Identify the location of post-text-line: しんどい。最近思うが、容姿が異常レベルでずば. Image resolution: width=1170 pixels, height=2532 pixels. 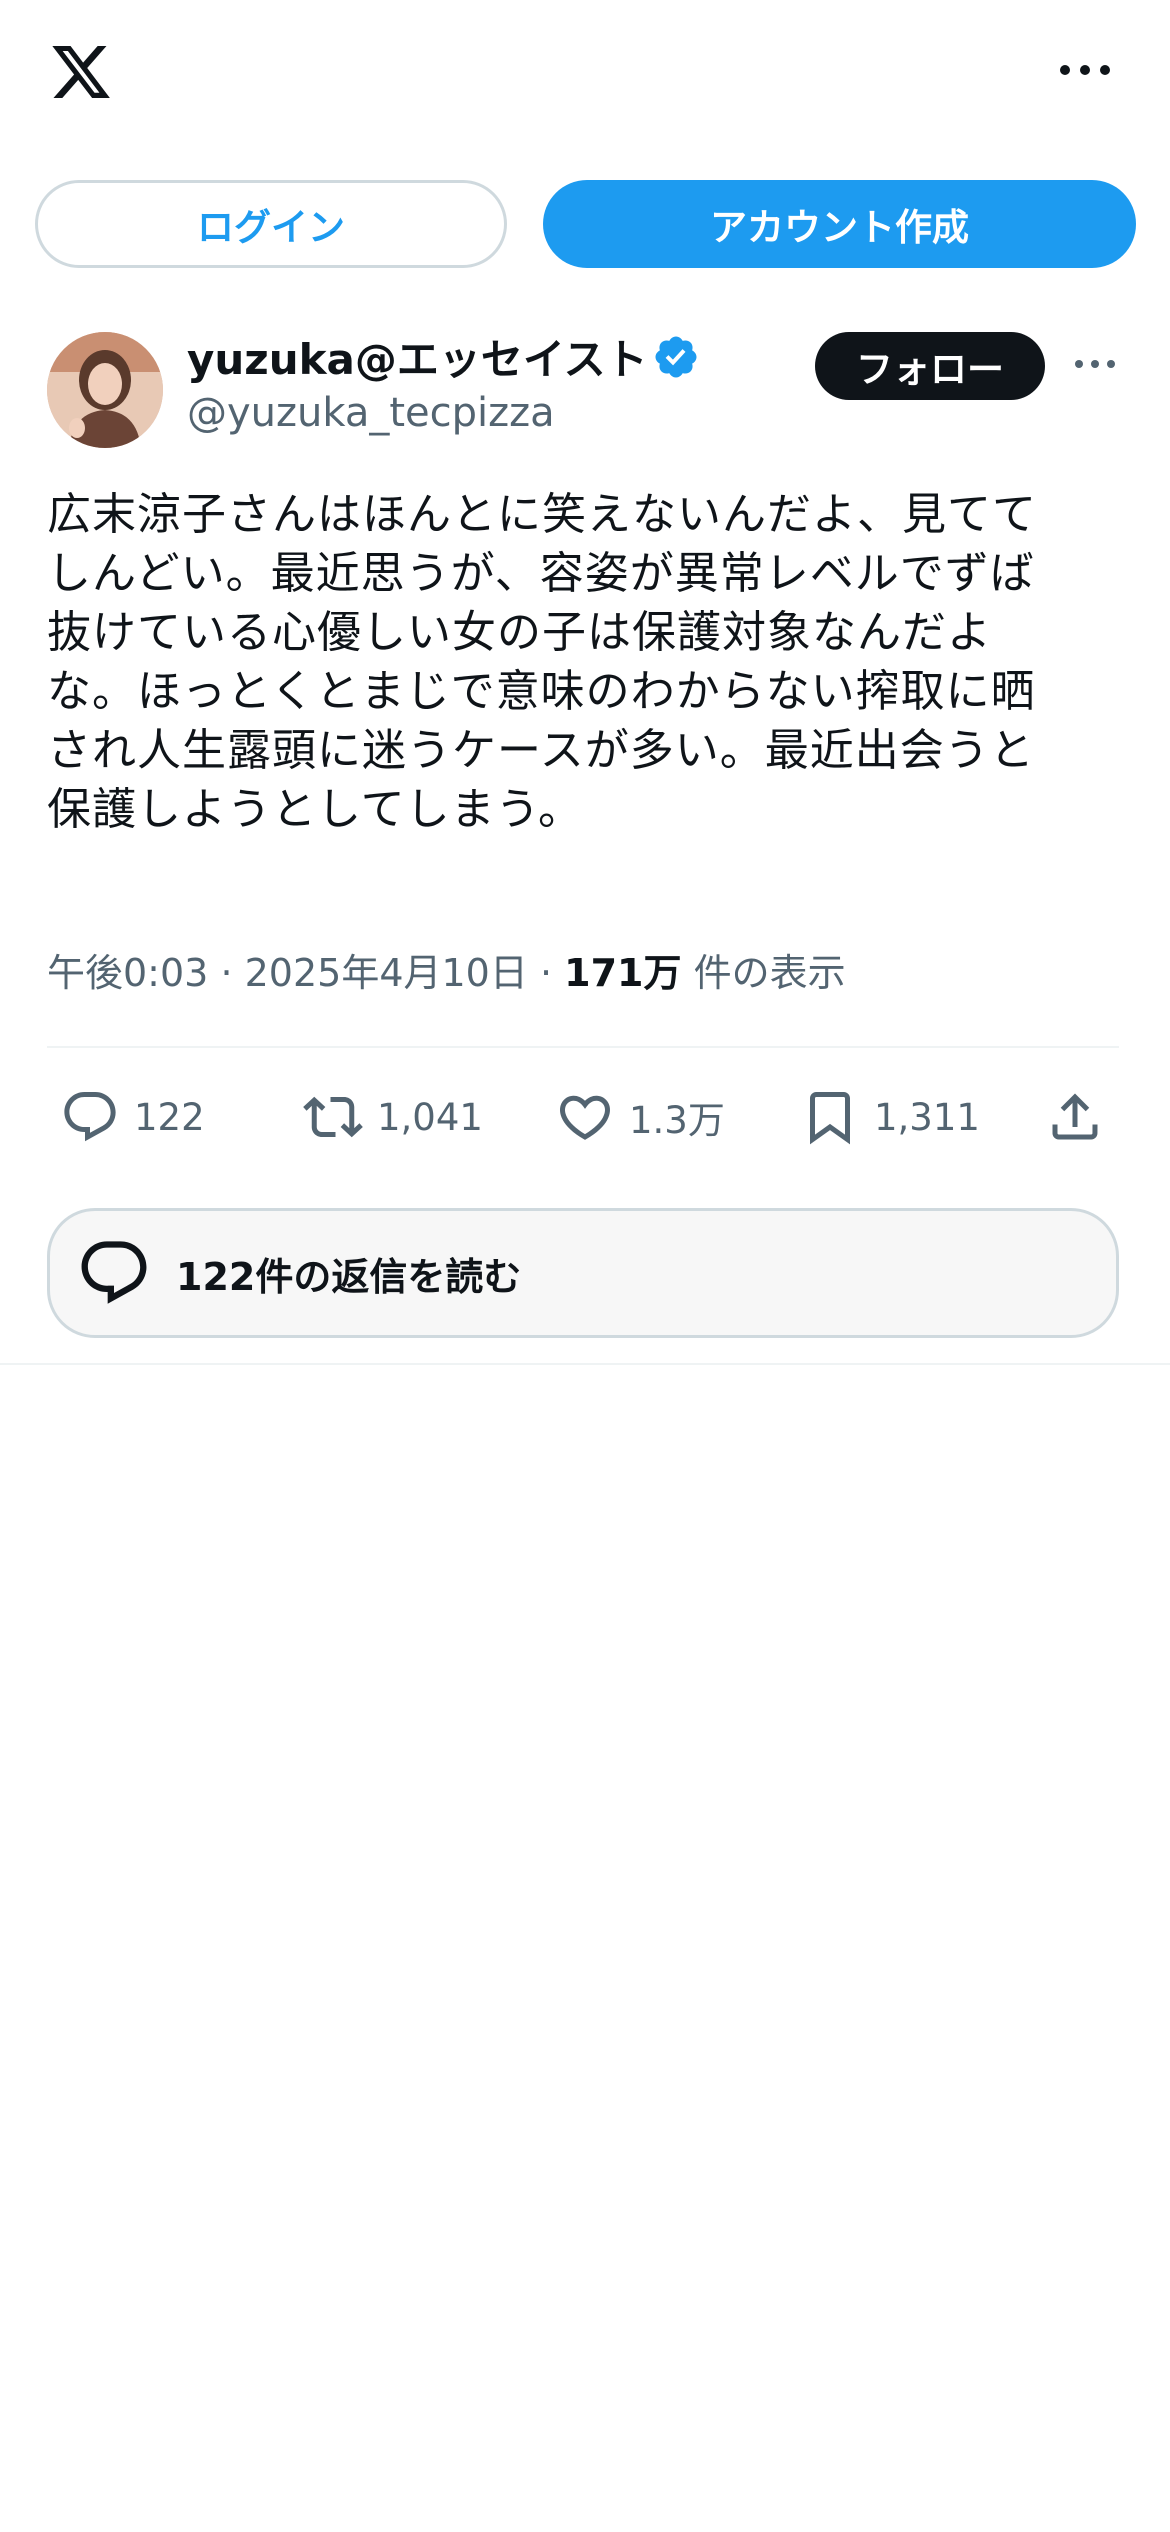
(541, 573).